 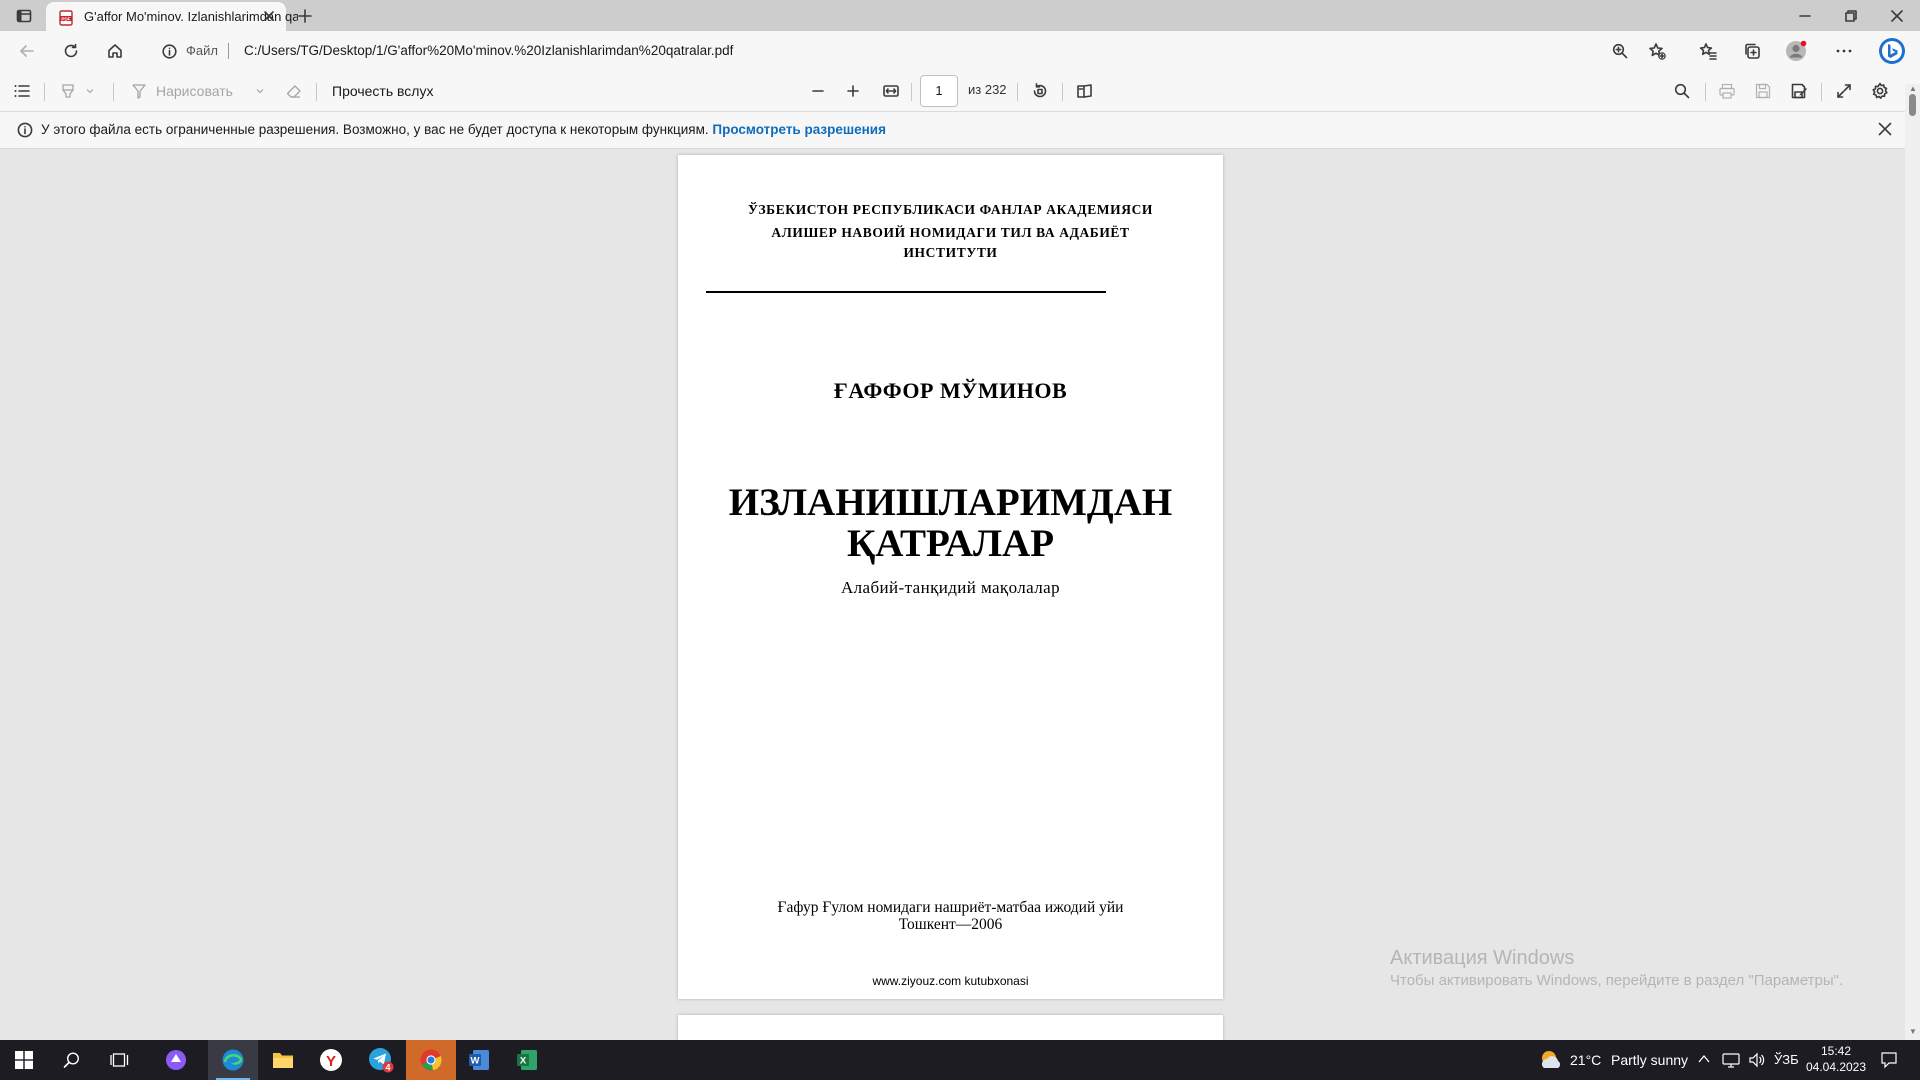 I want to click on close-window-icon, so click(x=1897, y=15).